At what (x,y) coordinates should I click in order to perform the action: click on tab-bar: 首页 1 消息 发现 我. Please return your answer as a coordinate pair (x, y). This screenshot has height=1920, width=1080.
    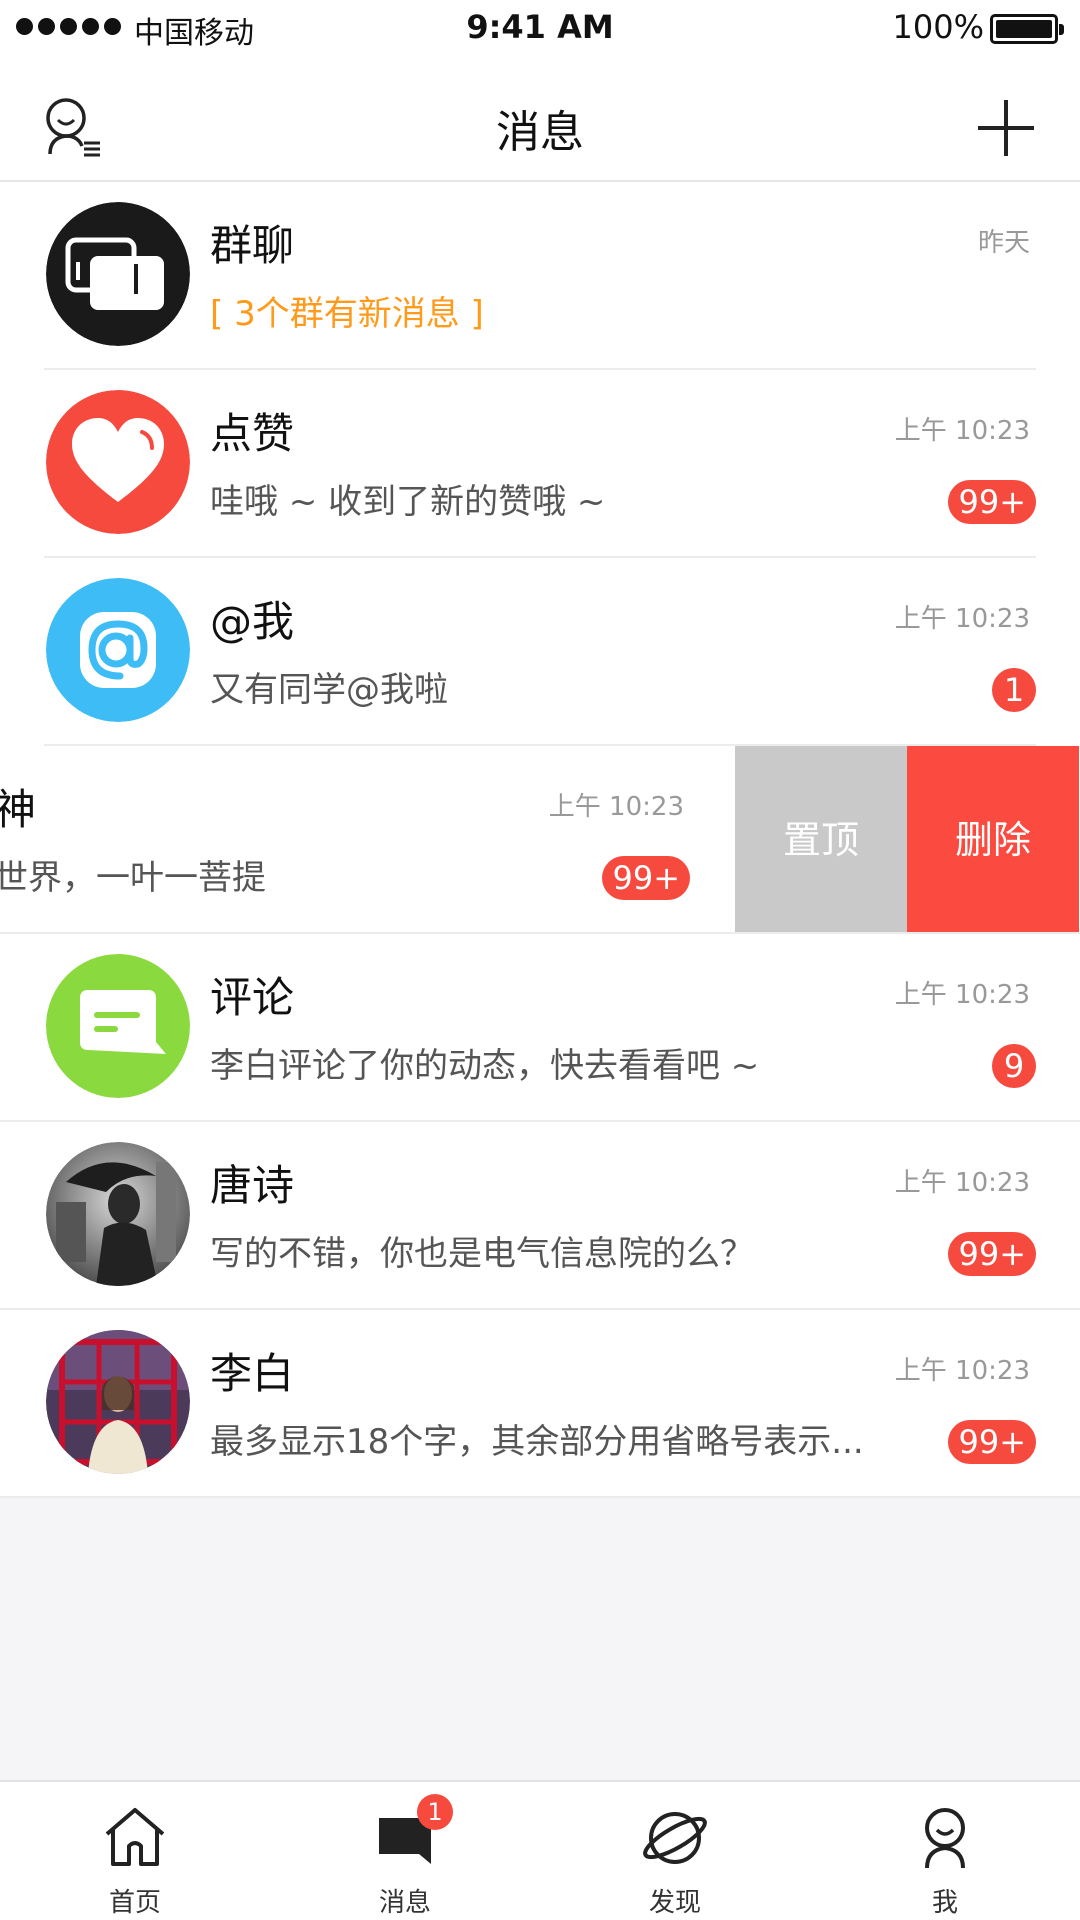
    Looking at the image, I should click on (540, 1850).